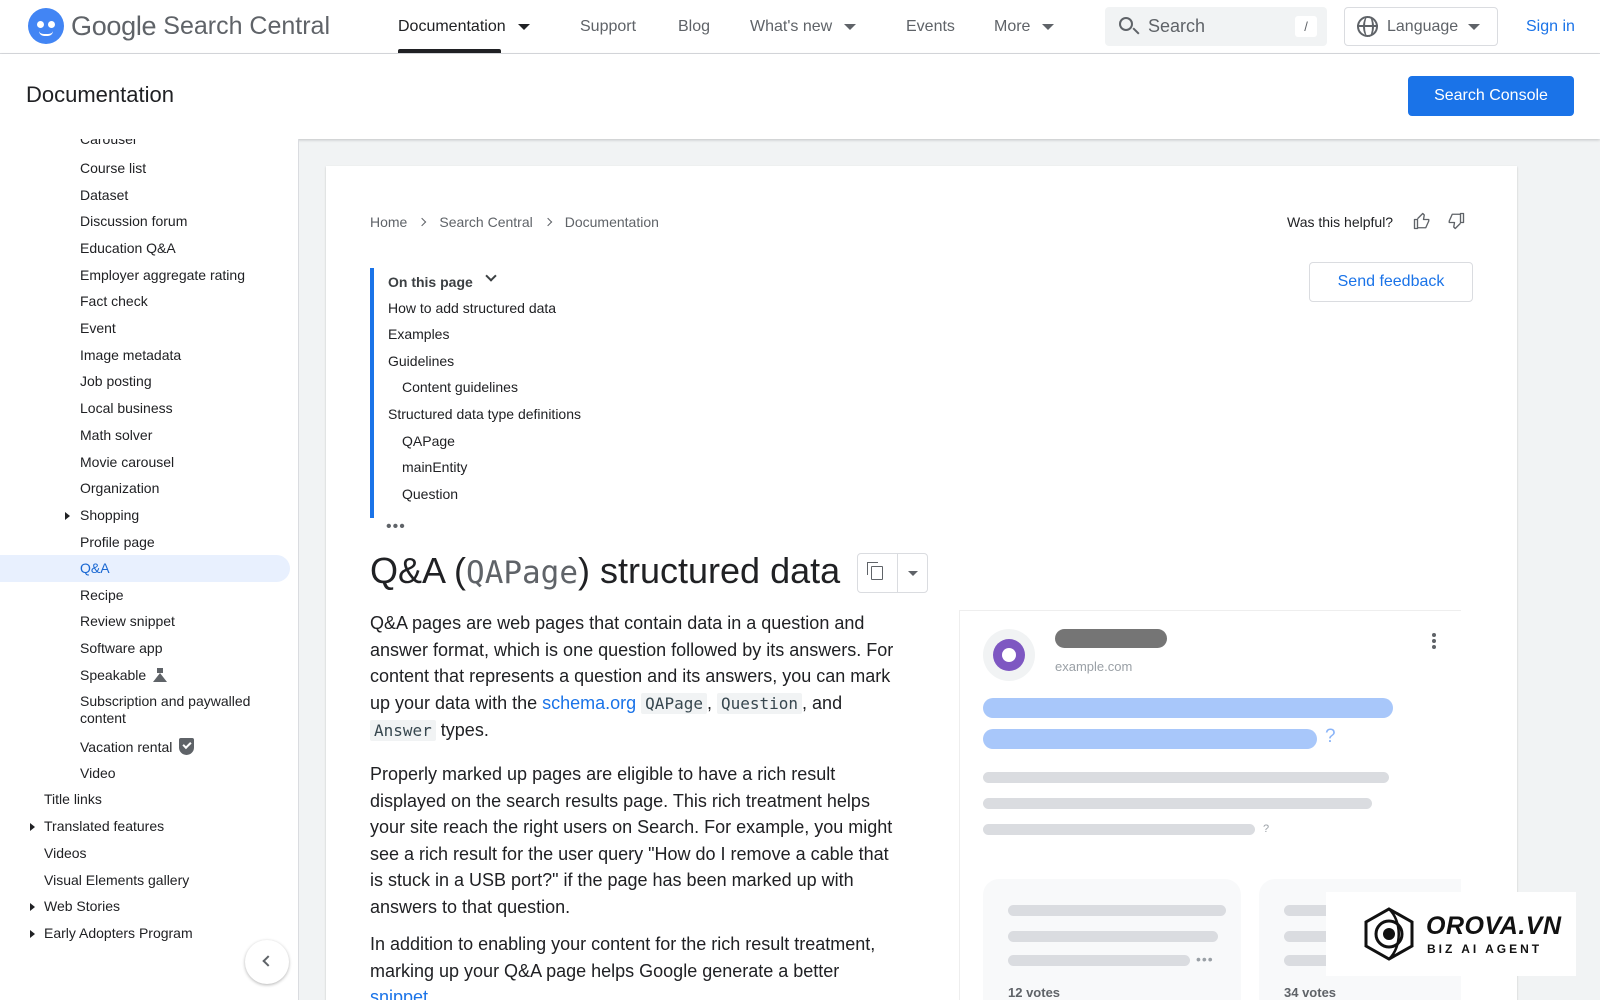 Image resolution: width=1600 pixels, height=1000 pixels. What do you see at coordinates (82, 906) in the screenshot?
I see `sidebar-item-web-stories: Web Stories` at bounding box center [82, 906].